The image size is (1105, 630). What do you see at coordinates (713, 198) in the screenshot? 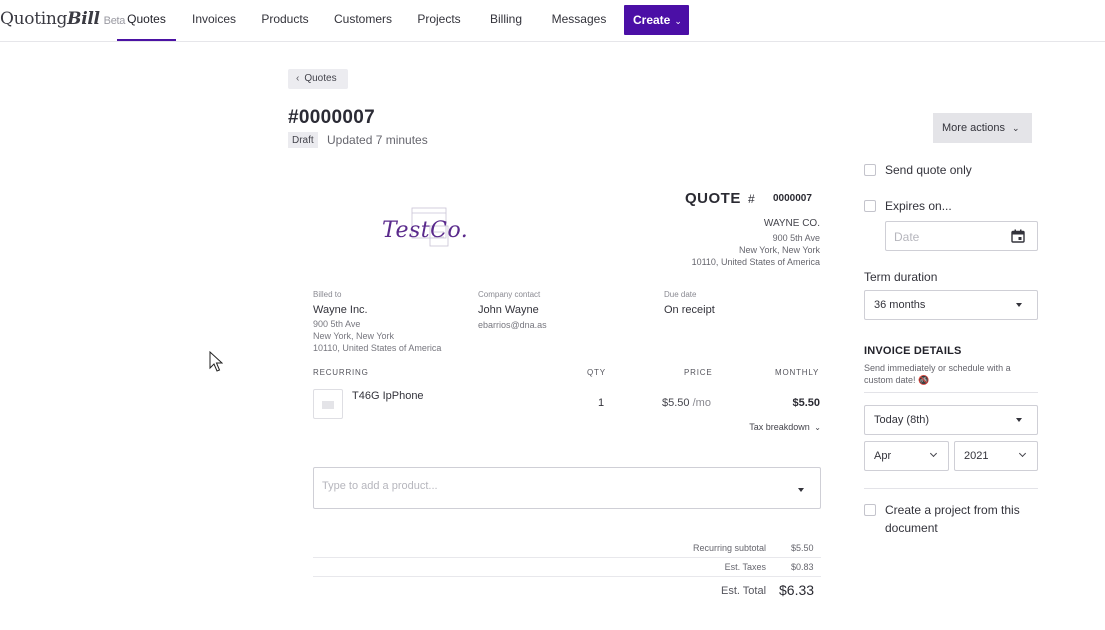
I see `quote-title: QUOTE` at bounding box center [713, 198].